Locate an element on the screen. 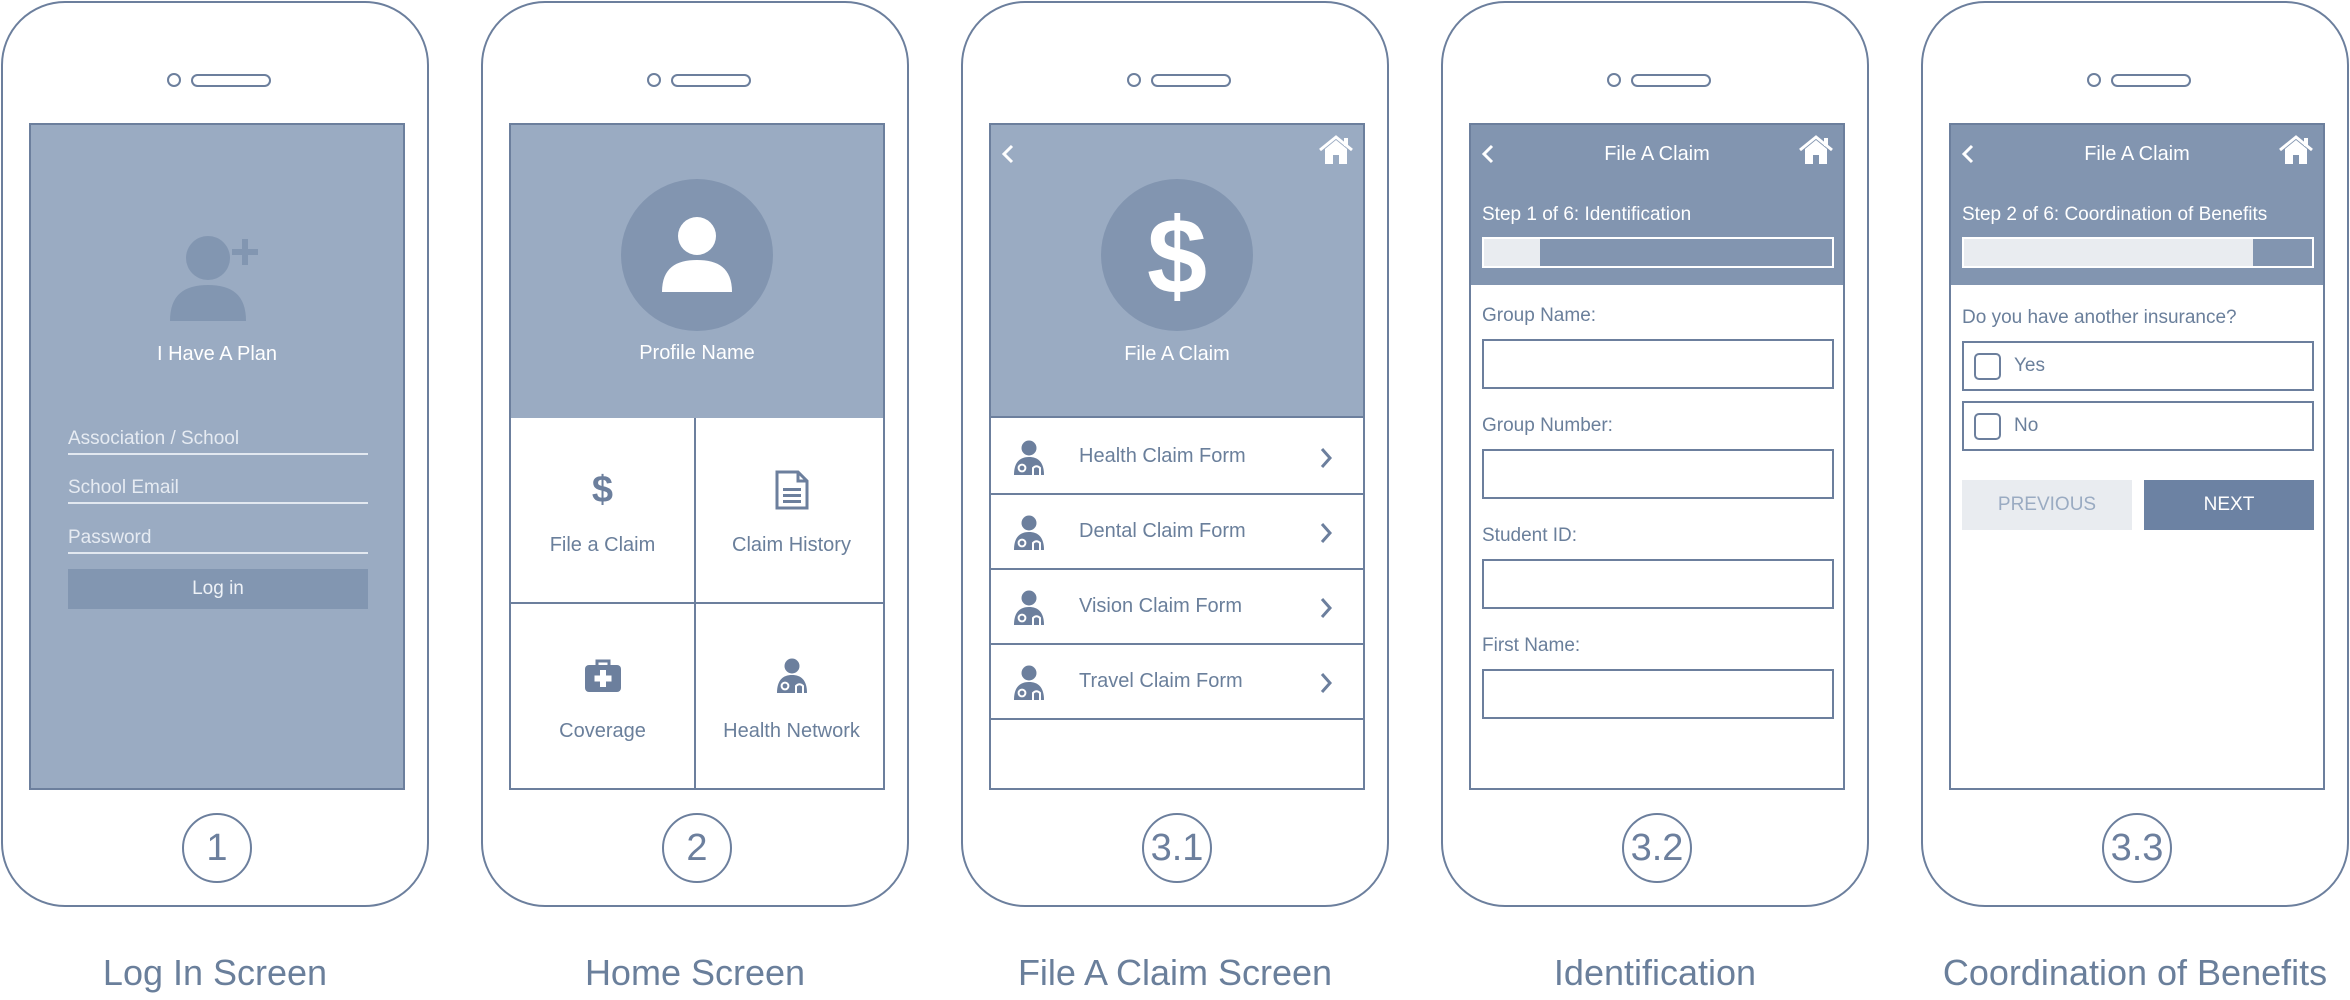 This screenshot has height=1000, width=2350. option-label: No is located at coordinates (2026, 425).